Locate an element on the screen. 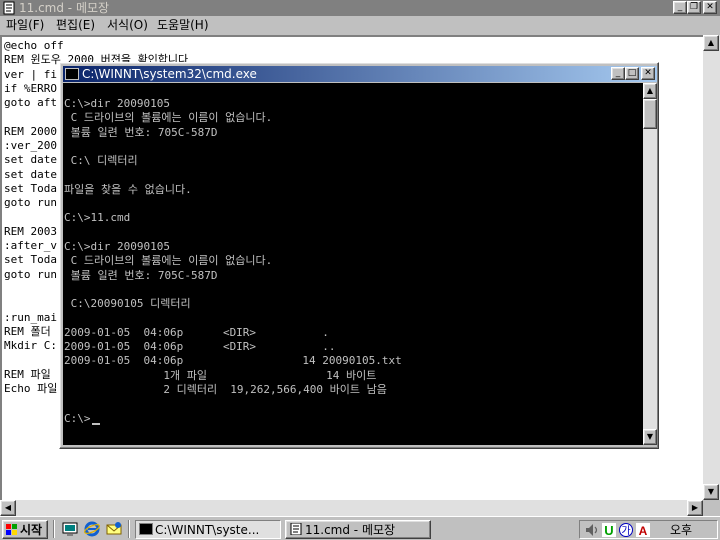 The image size is (720, 540). cmd-close-button: ✕ is located at coordinates (648, 73).